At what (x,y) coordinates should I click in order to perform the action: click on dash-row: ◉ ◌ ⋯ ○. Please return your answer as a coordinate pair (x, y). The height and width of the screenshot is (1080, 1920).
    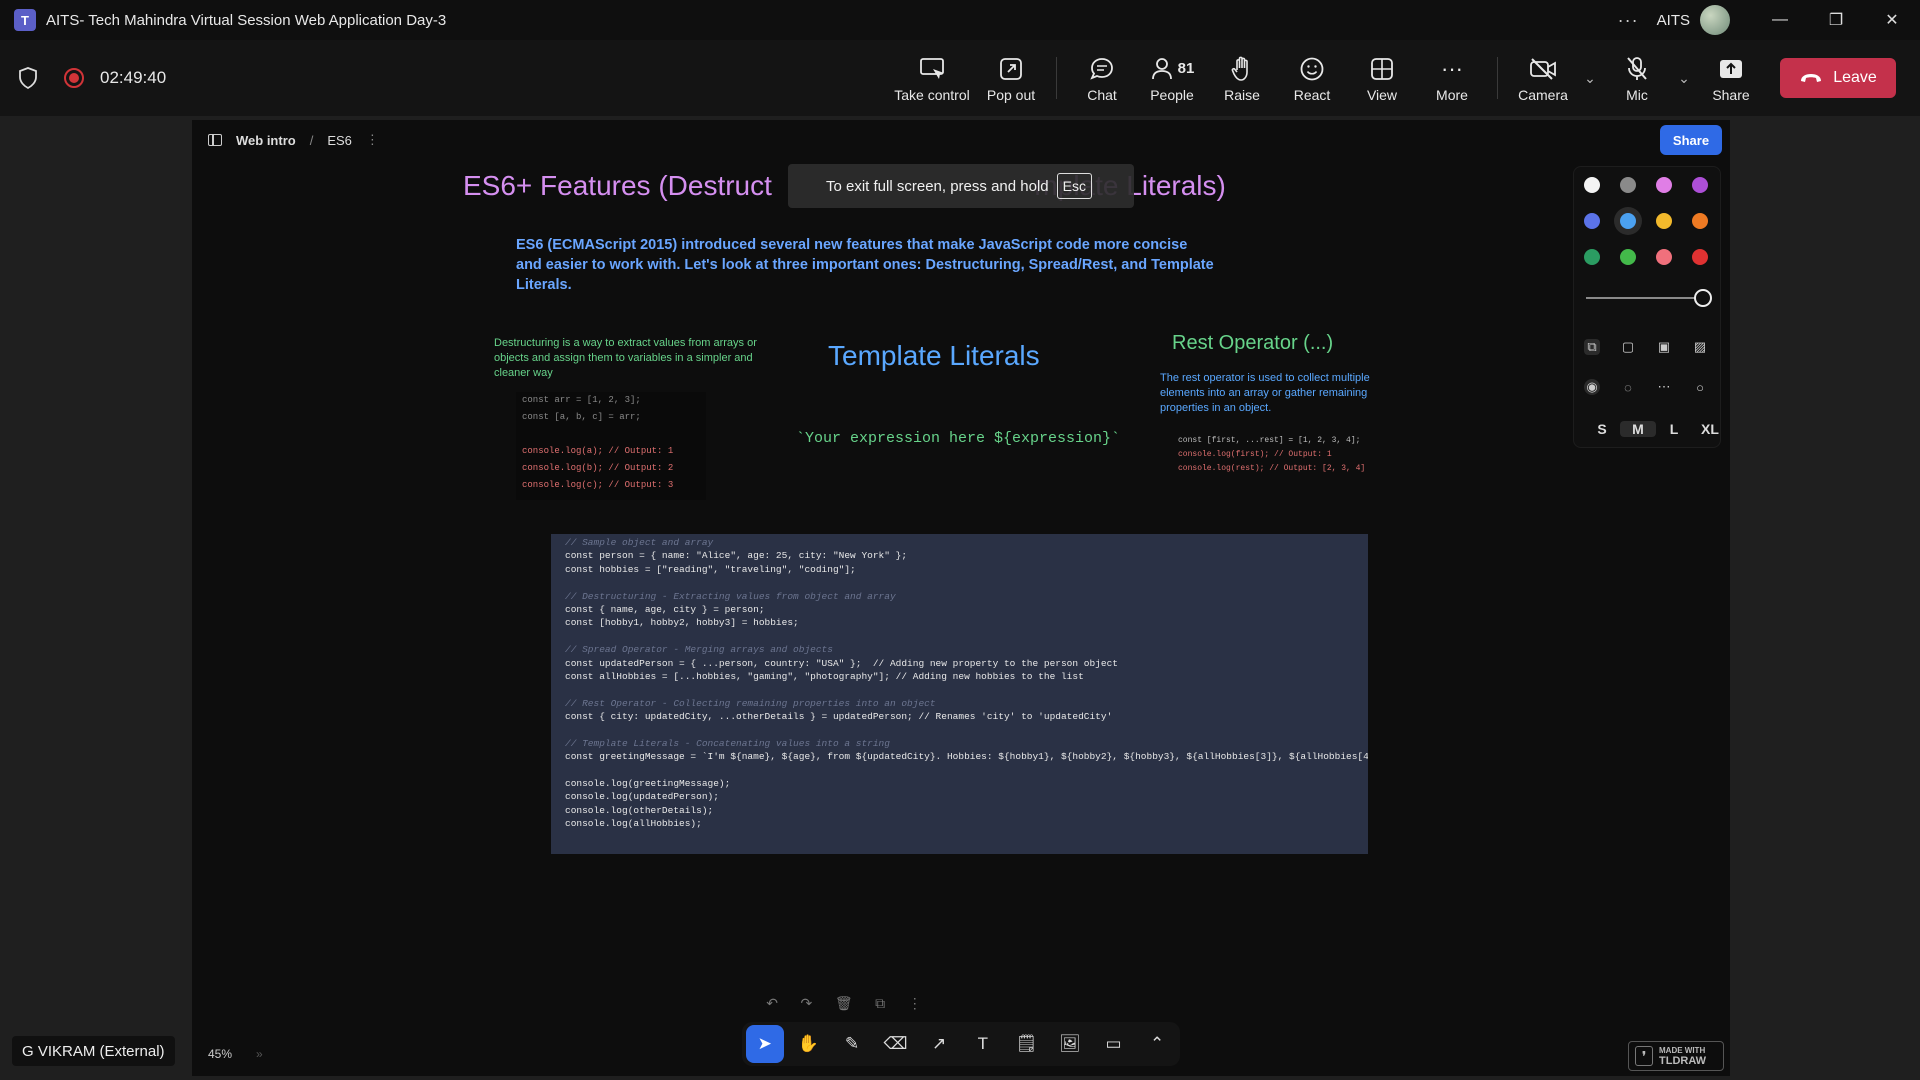
    Looking at the image, I should click on (1646, 387).